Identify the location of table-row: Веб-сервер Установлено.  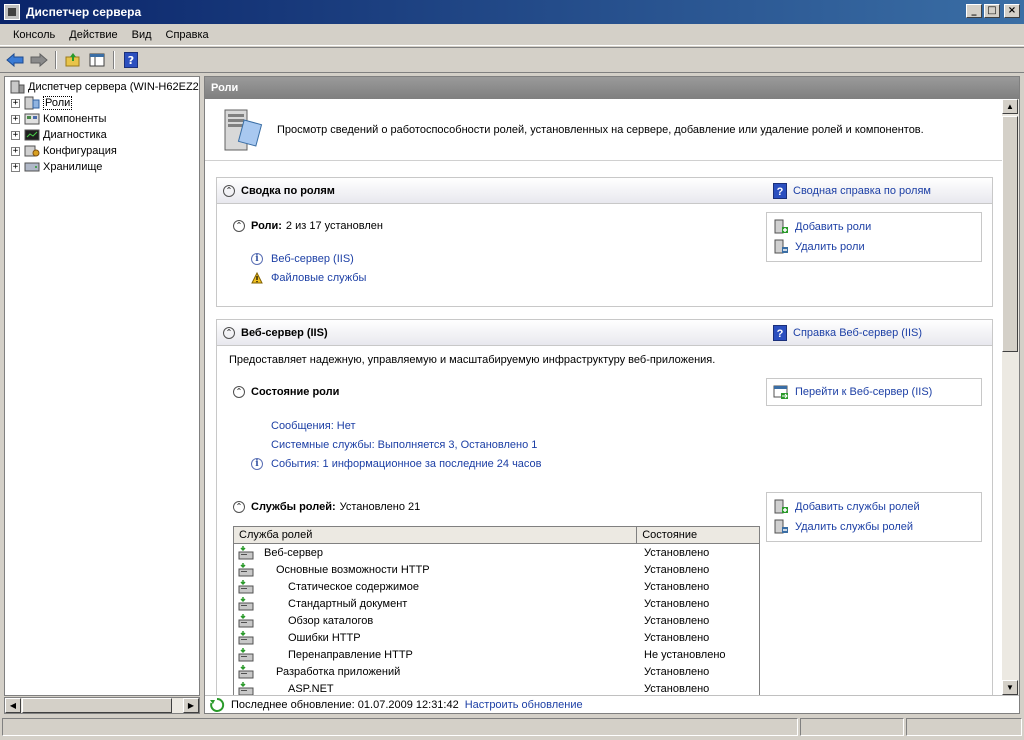
(496, 552).